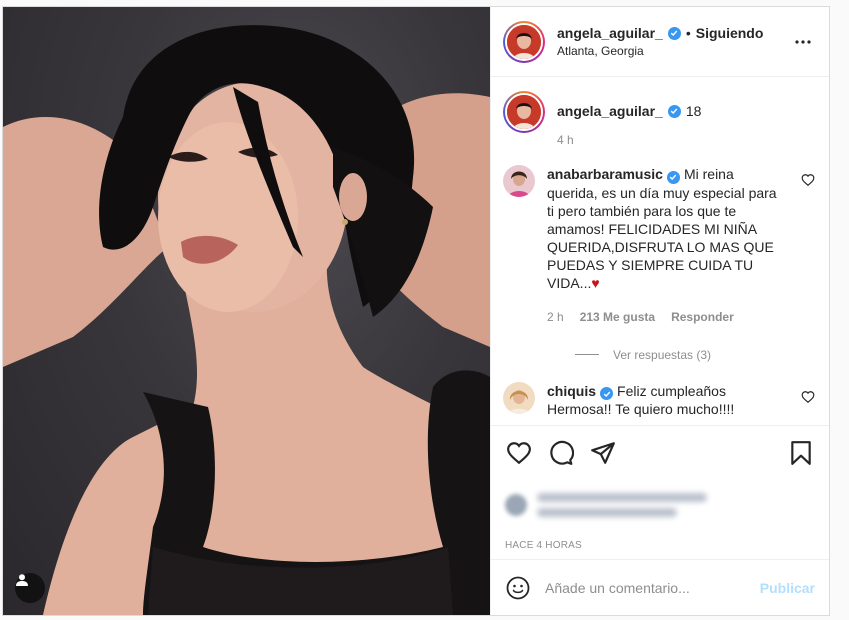 This screenshot has width=849, height=620. What do you see at coordinates (617, 317) in the screenshot?
I see `comment-likes: 213 Me gusta` at bounding box center [617, 317].